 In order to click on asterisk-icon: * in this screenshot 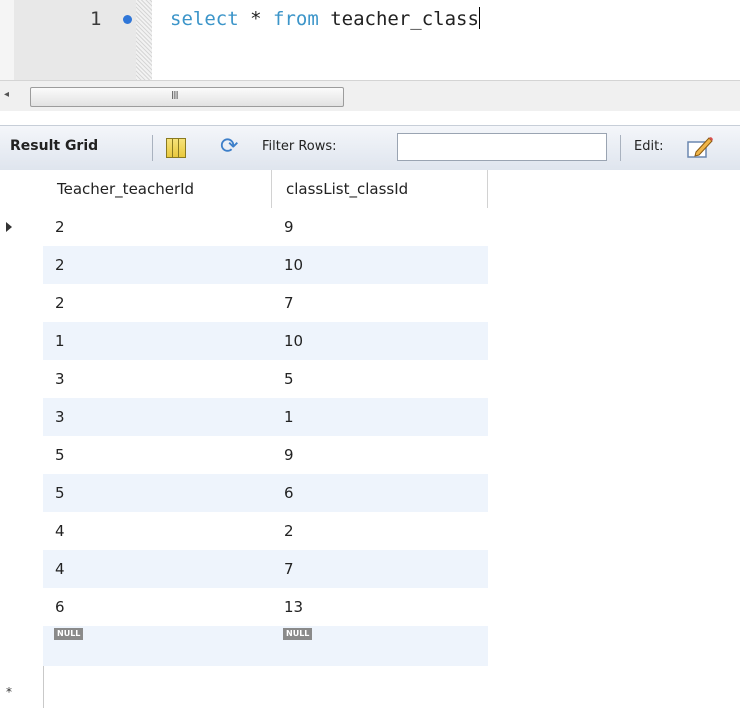, I will do `click(9, 692)`.